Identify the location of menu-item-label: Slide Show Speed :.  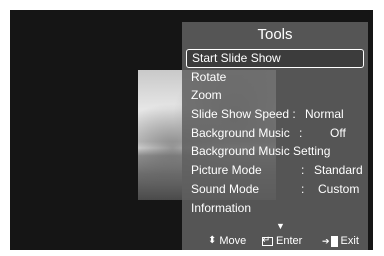
(243, 114).